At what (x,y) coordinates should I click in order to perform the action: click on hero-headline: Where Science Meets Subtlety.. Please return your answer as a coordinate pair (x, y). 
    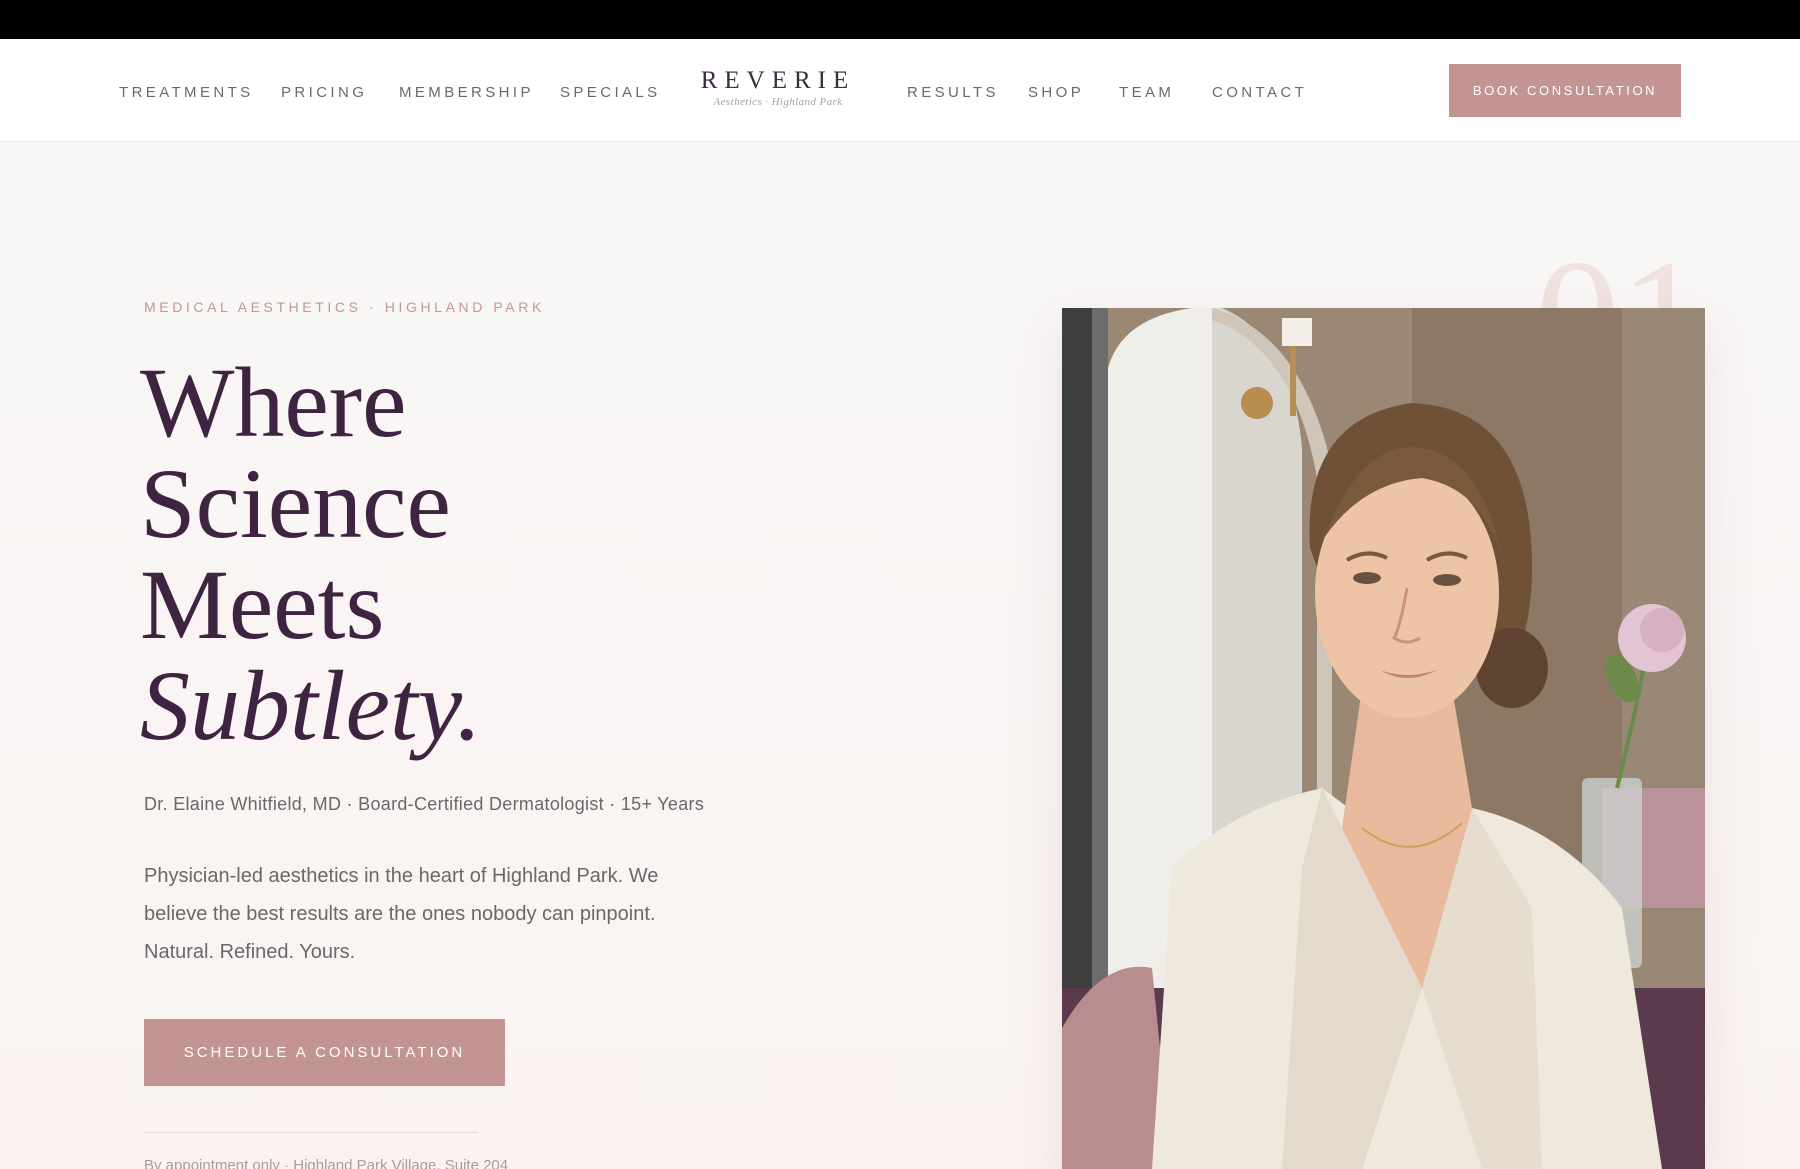
    Looking at the image, I should click on (311, 554).